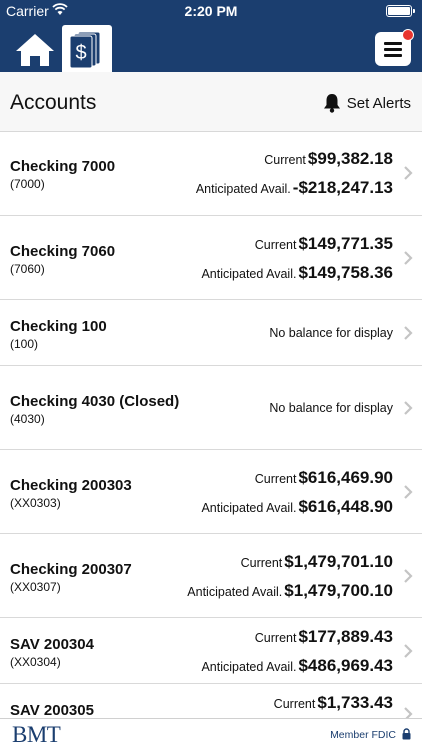 The image size is (422, 750). What do you see at coordinates (350, 158) in the screenshot?
I see `current-amount: $99,382.18` at bounding box center [350, 158].